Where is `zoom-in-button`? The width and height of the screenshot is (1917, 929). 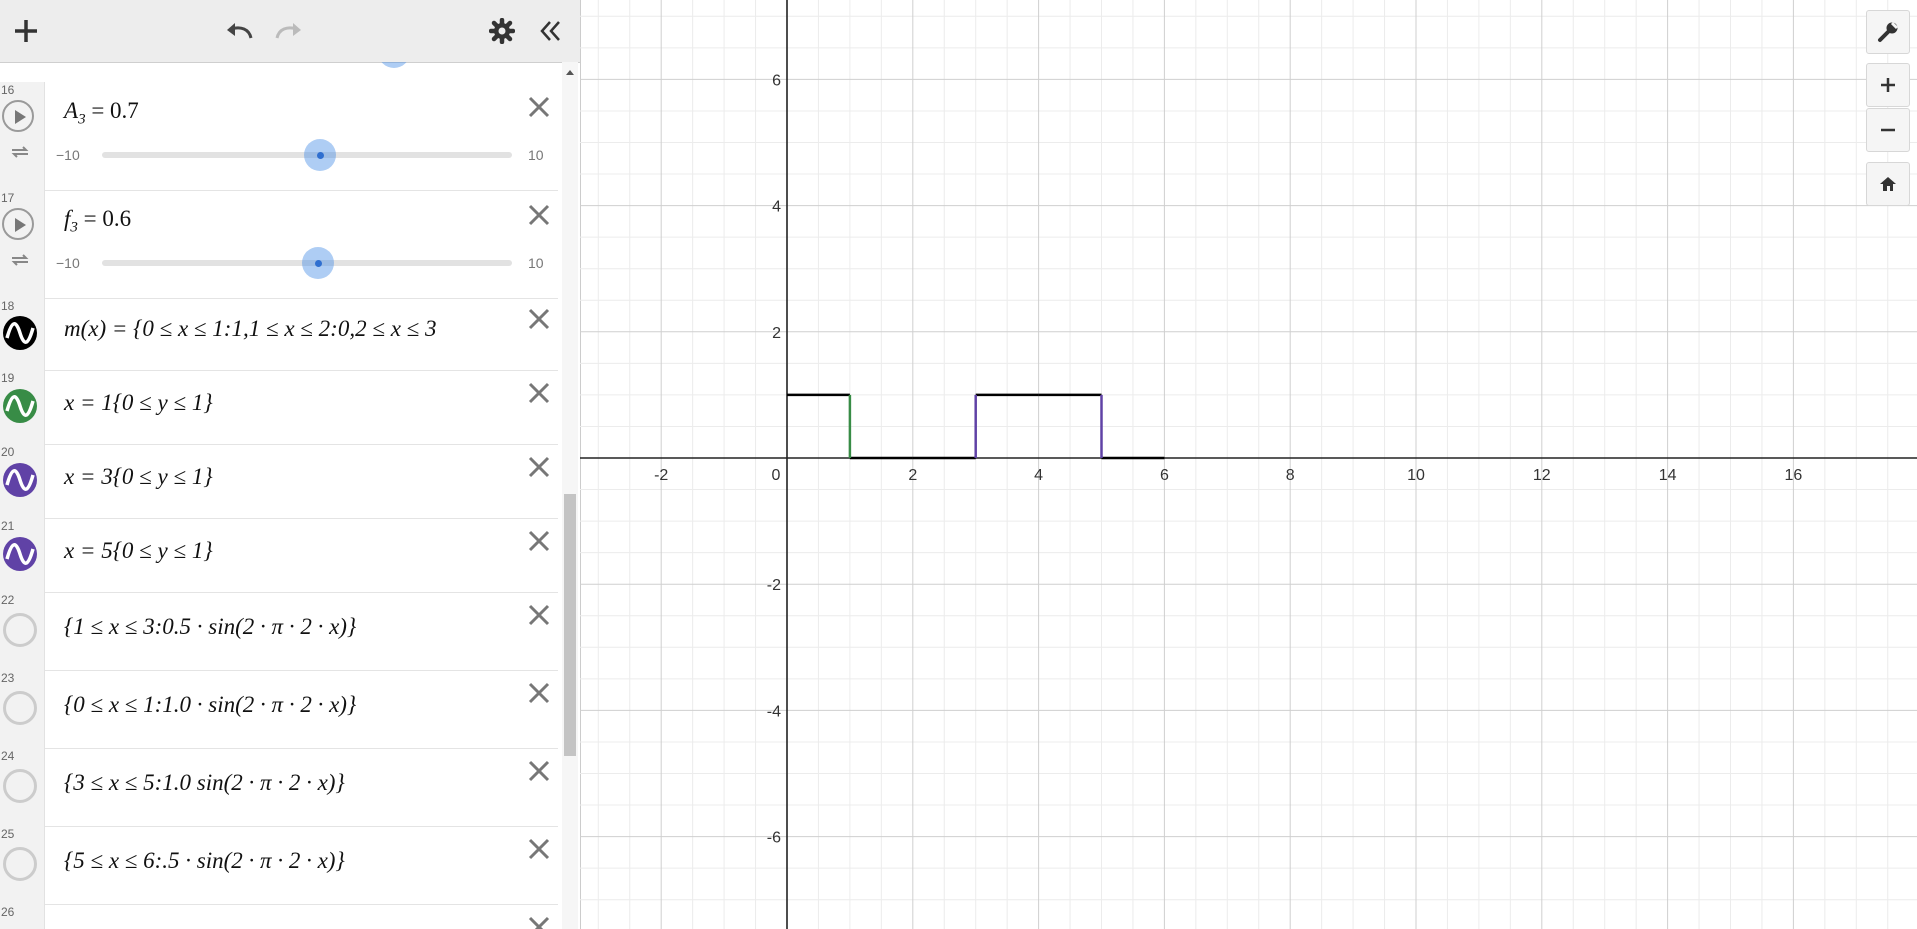
zoom-in-button is located at coordinates (1888, 85).